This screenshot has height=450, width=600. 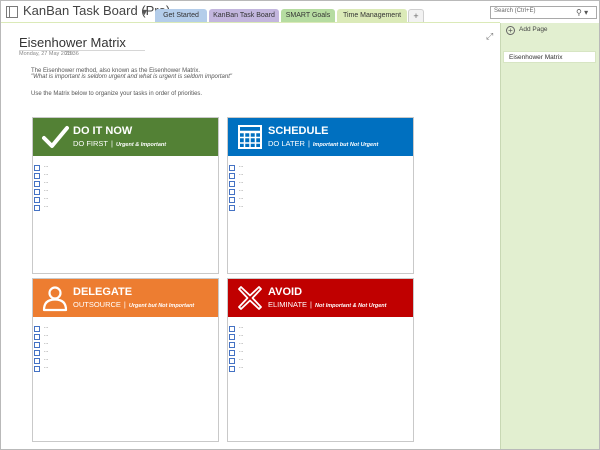 I want to click on quadrant-title: DELEGATE, so click(x=103, y=292).